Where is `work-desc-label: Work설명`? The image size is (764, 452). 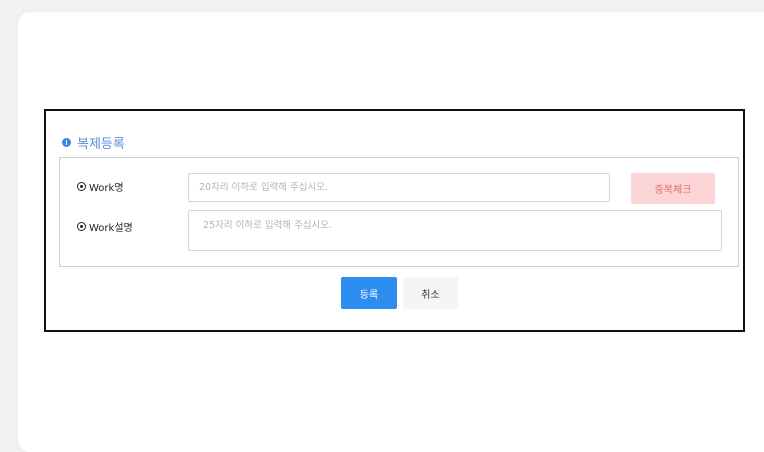 work-desc-label: Work설명 is located at coordinates (105, 226).